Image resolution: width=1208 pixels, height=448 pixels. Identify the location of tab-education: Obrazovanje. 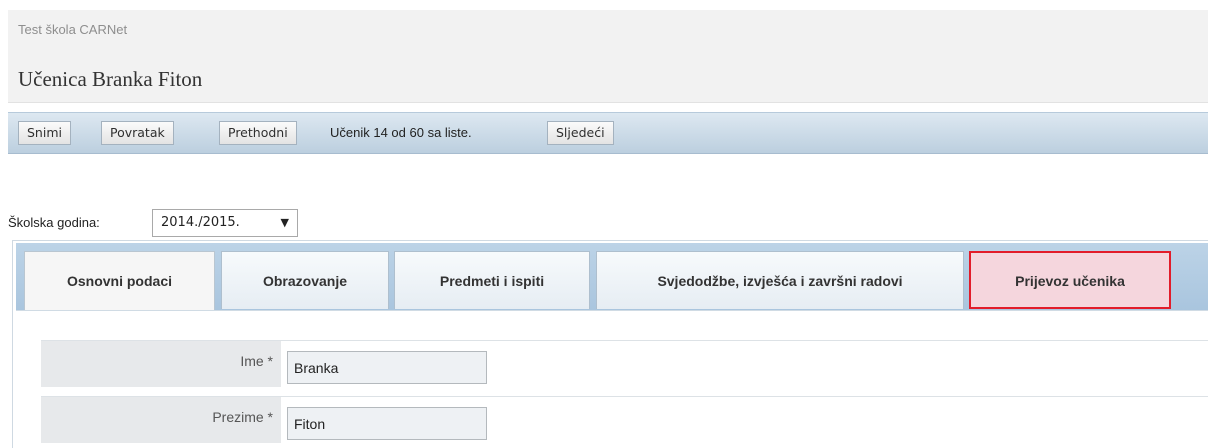
(305, 280).